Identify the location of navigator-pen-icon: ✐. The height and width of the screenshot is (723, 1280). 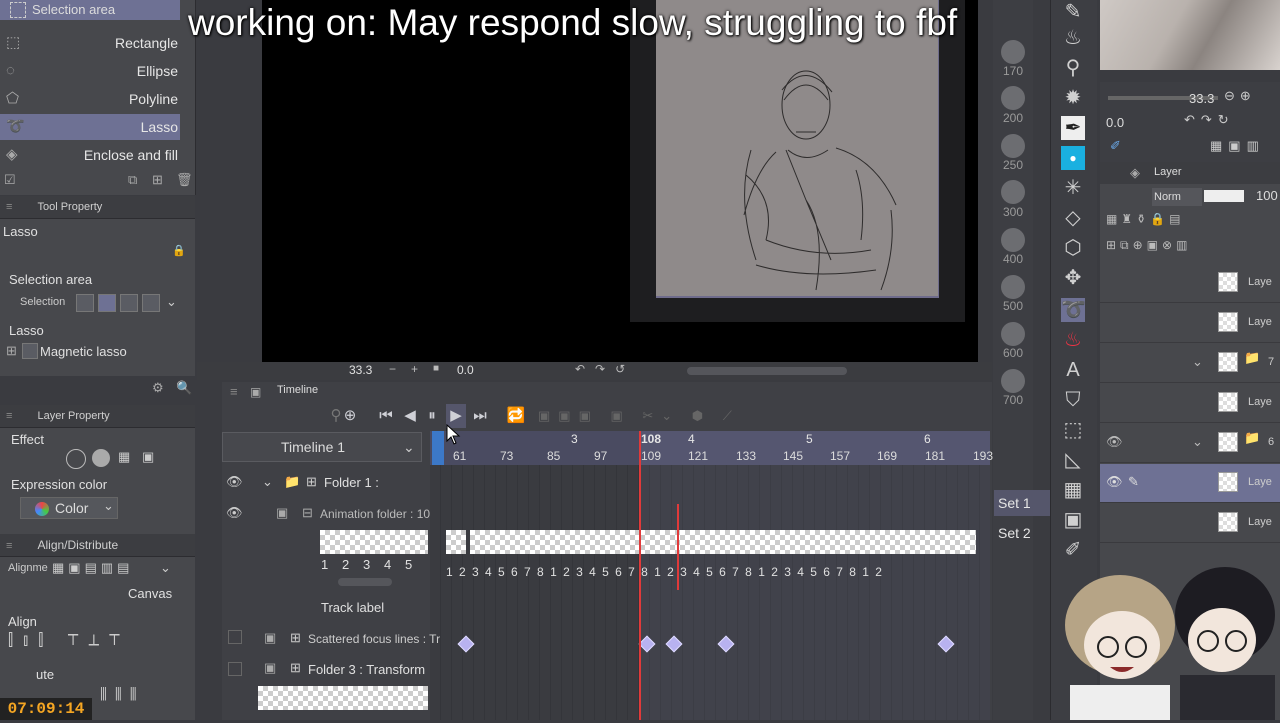
(1115, 146).